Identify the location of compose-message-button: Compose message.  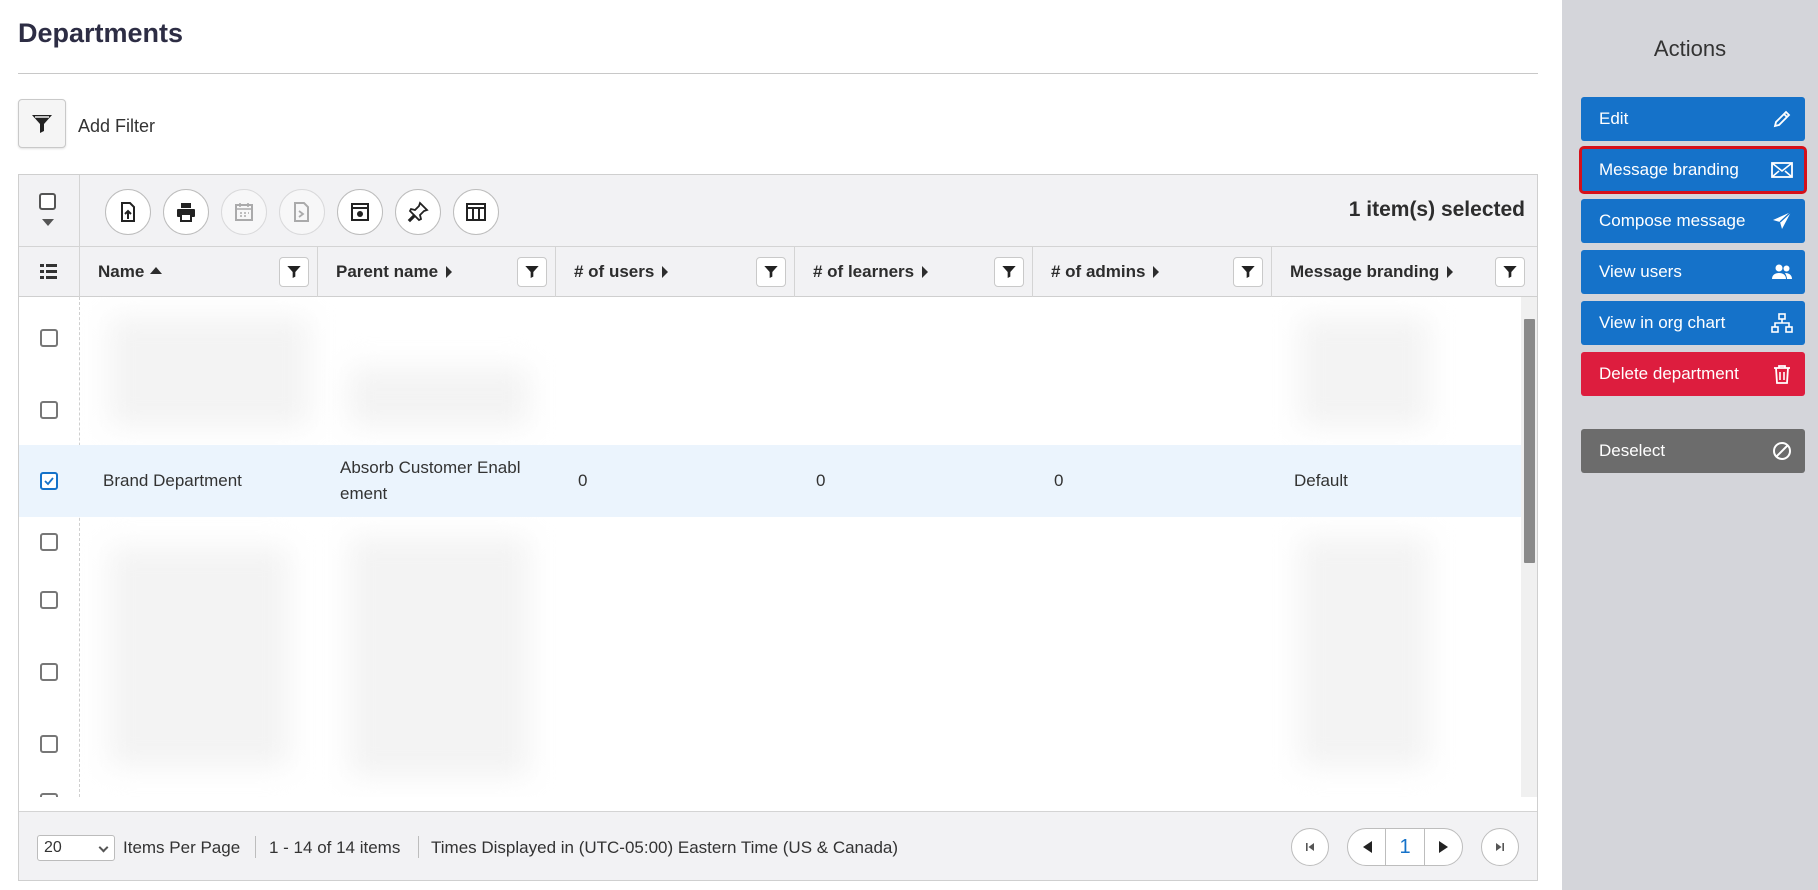
(1693, 221).